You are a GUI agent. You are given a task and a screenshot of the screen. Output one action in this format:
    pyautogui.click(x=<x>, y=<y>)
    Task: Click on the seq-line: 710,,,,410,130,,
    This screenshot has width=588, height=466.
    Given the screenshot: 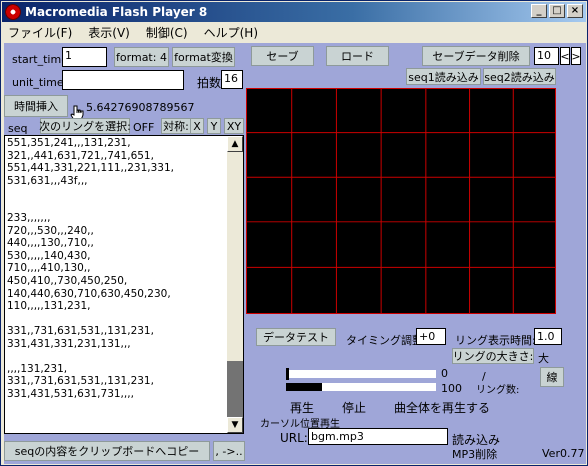 What is the action you would take?
    pyautogui.click(x=49, y=268)
    